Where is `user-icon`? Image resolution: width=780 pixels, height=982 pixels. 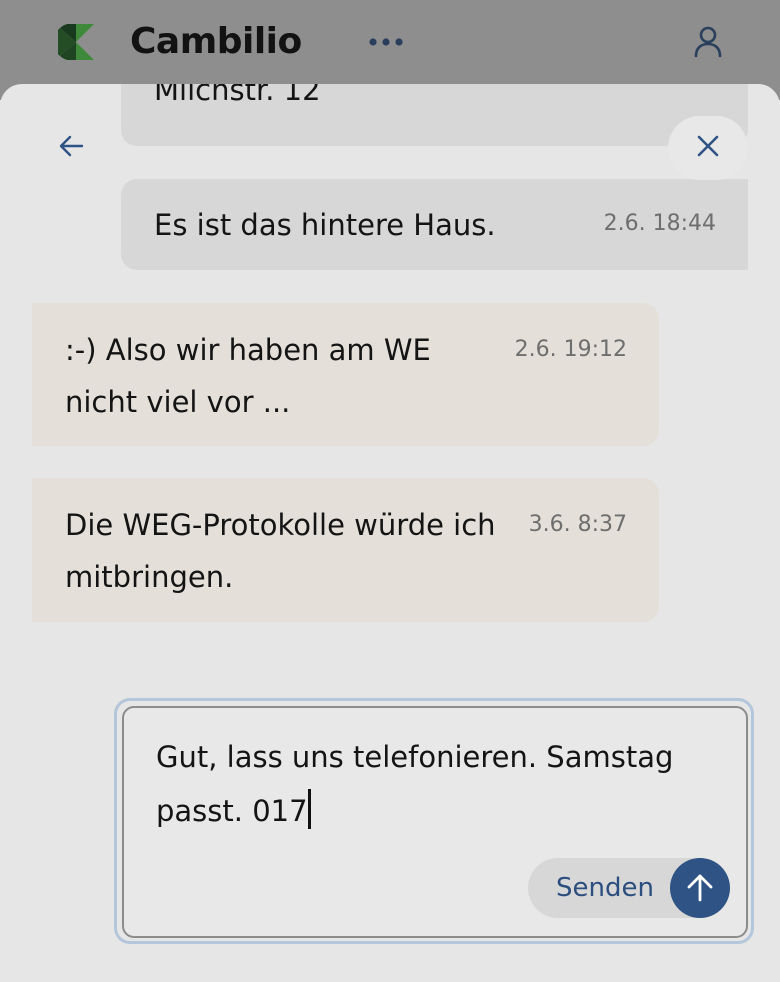 user-icon is located at coordinates (708, 42).